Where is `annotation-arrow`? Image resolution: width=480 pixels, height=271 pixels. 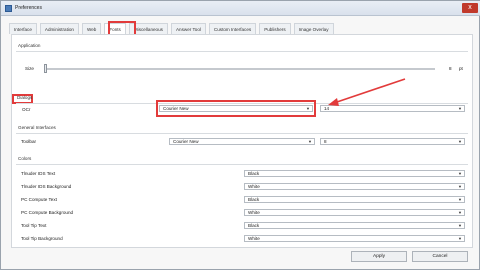 annotation-arrow is located at coordinates (367, 92).